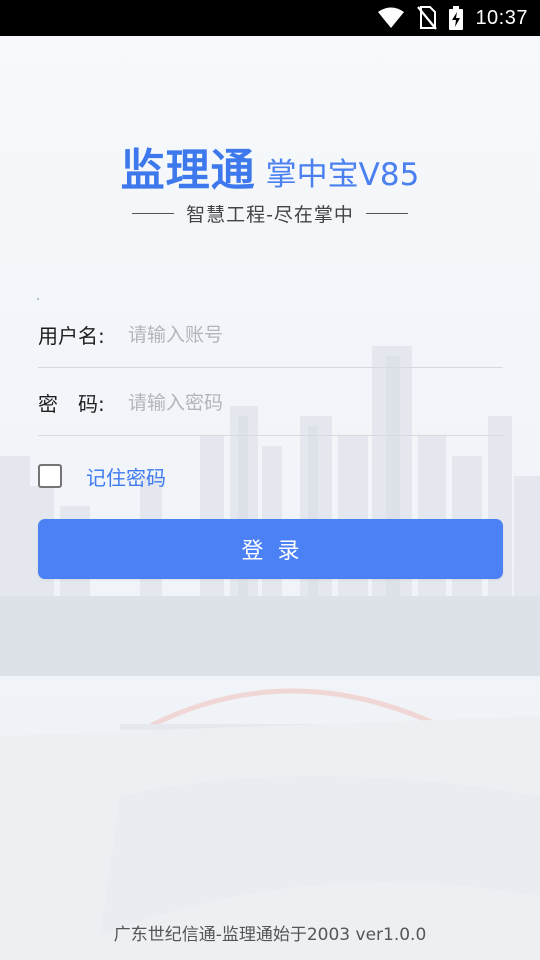 The width and height of the screenshot is (540, 960). What do you see at coordinates (342, 175) in the screenshot?
I see `app-title-sub: 掌中宝V85` at bounding box center [342, 175].